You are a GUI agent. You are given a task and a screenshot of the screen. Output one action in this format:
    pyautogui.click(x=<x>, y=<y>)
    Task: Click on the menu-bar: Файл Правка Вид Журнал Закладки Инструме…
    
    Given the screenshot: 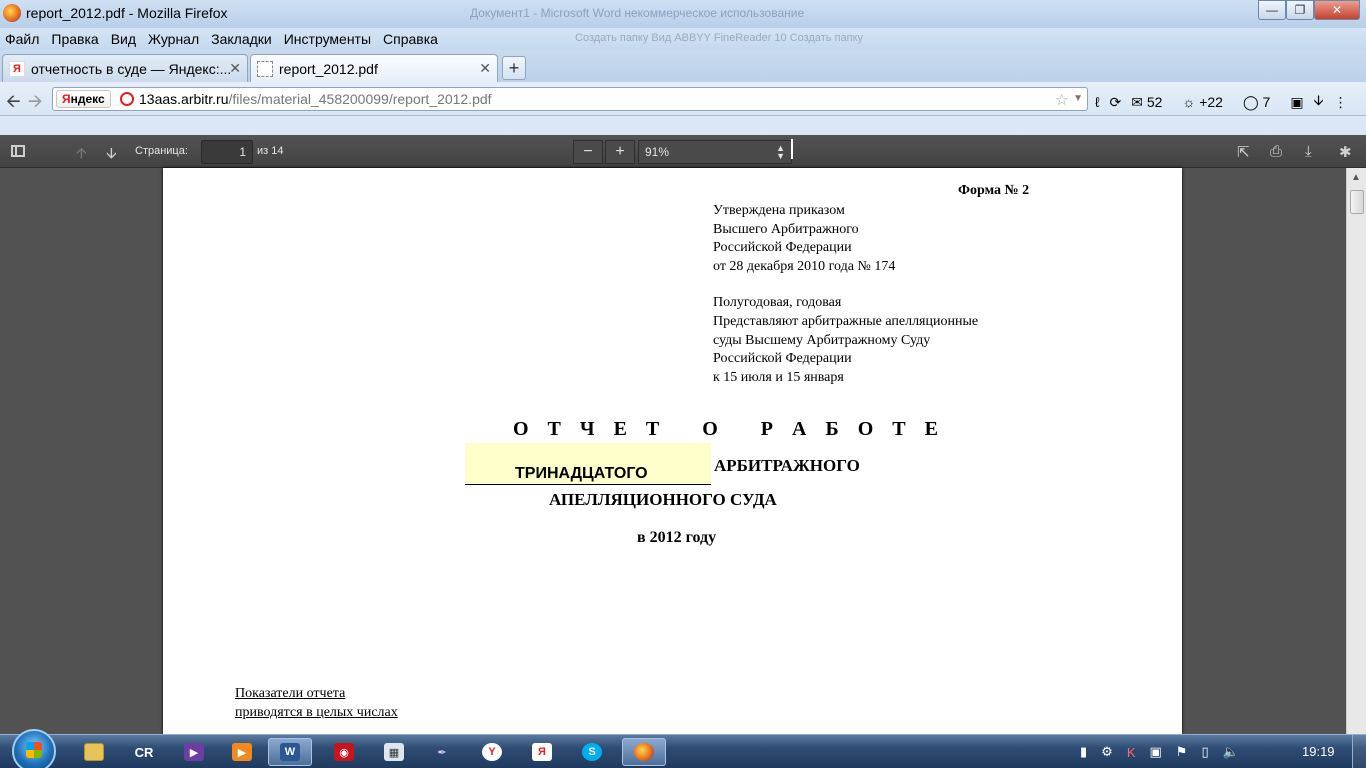 What is the action you would take?
    pyautogui.click(x=683, y=39)
    